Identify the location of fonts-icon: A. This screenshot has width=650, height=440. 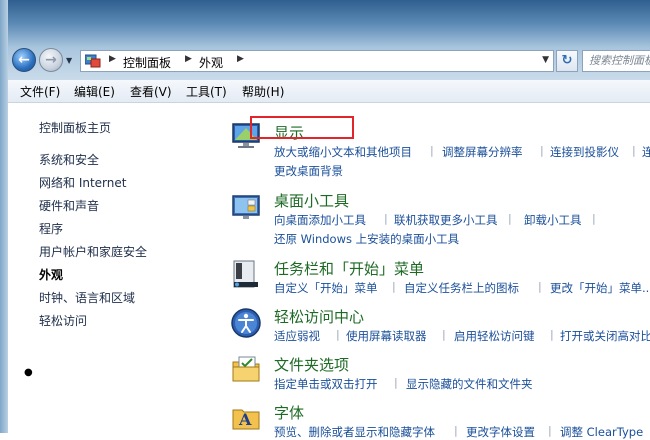
(246, 419).